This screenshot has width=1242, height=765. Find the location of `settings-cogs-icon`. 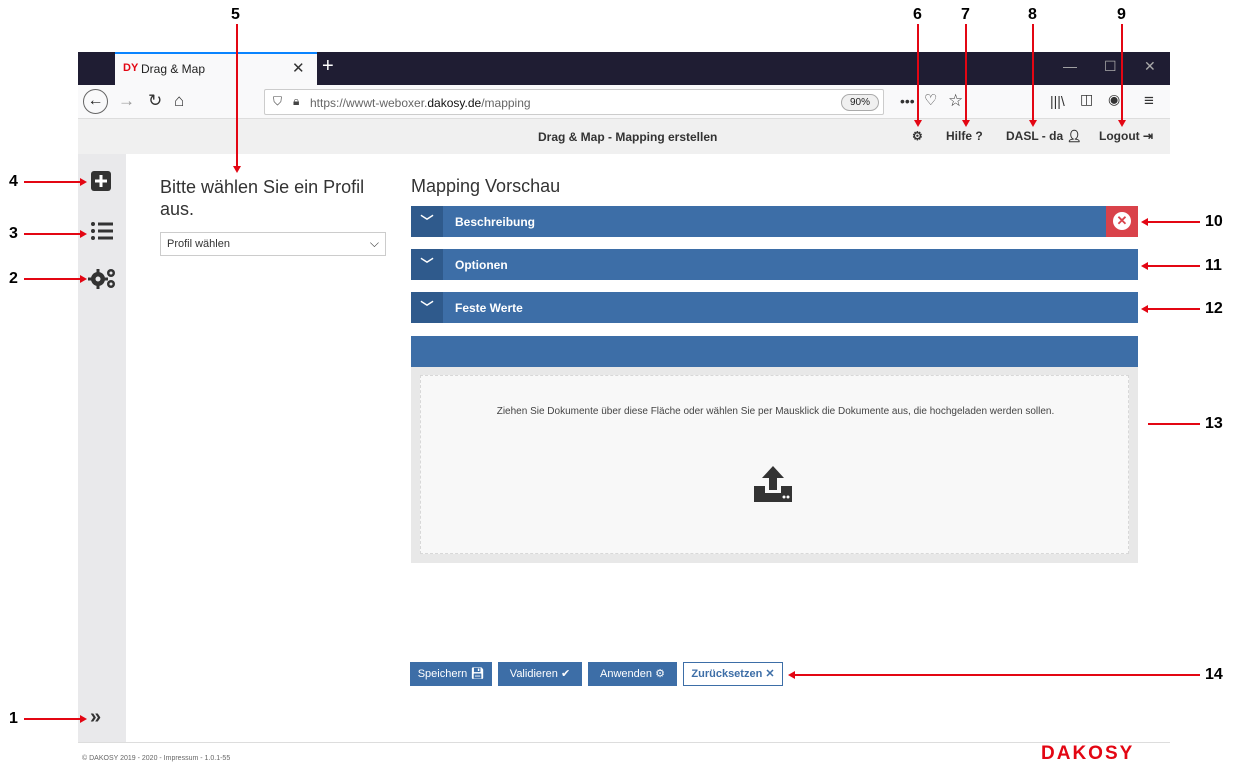

settings-cogs-icon is located at coordinates (103, 281).